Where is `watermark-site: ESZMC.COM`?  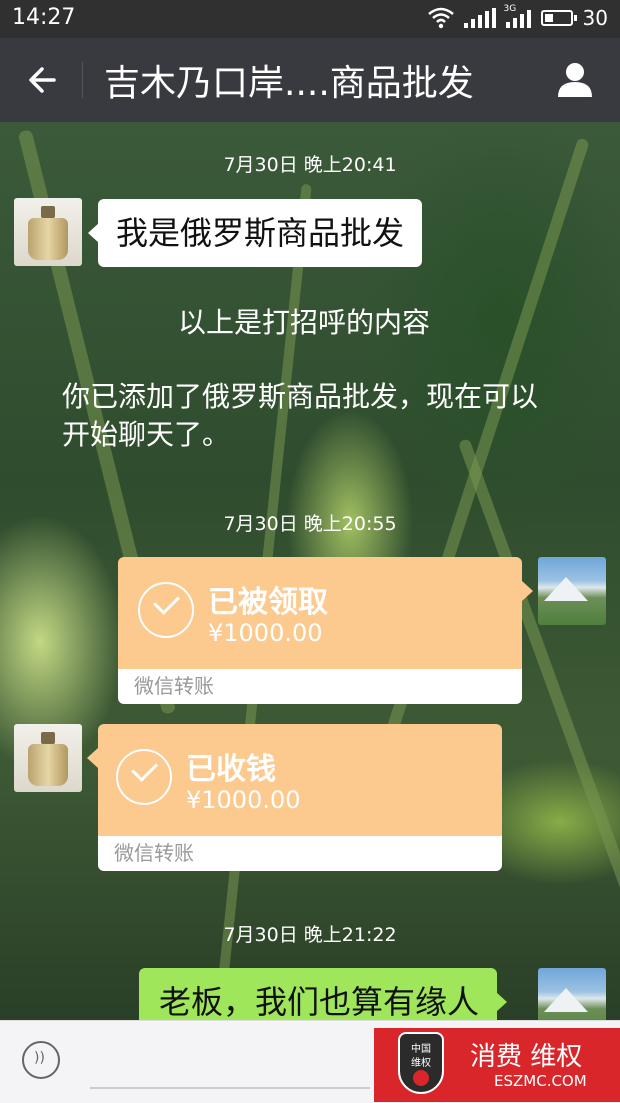
watermark-site: ESZMC.COM is located at coordinates (540, 1081).